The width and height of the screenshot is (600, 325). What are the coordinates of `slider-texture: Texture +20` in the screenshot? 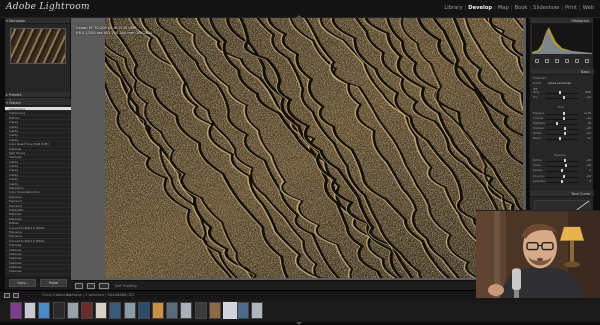 It's located at (562, 161).